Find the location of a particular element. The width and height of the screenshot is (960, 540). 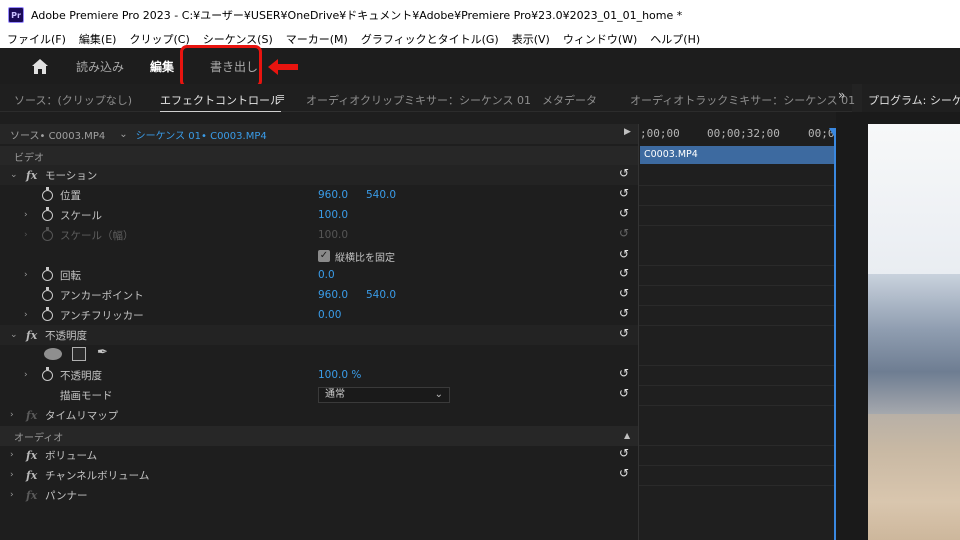

blend-mode-select: 通常 ⌄ is located at coordinates (384, 395).